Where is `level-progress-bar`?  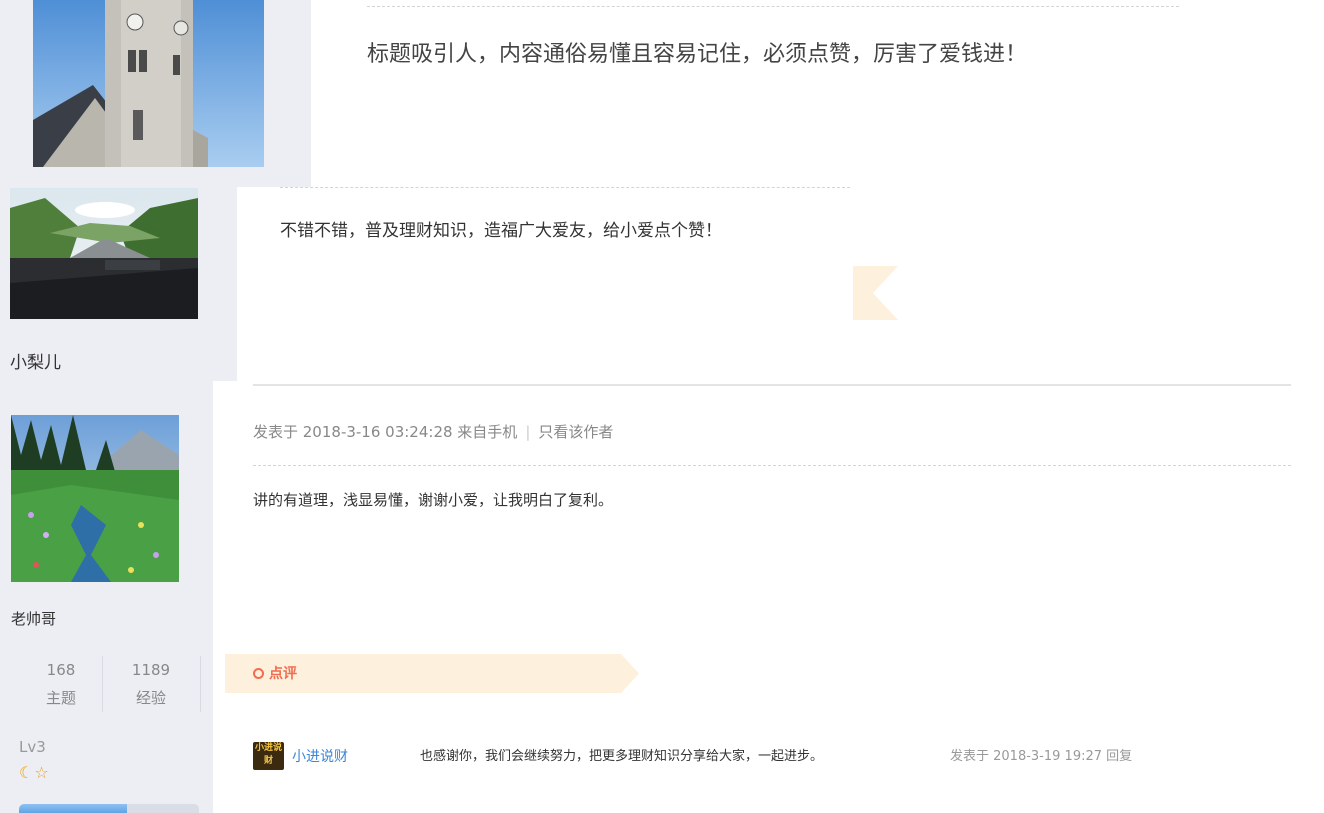 level-progress-bar is located at coordinates (109, 808).